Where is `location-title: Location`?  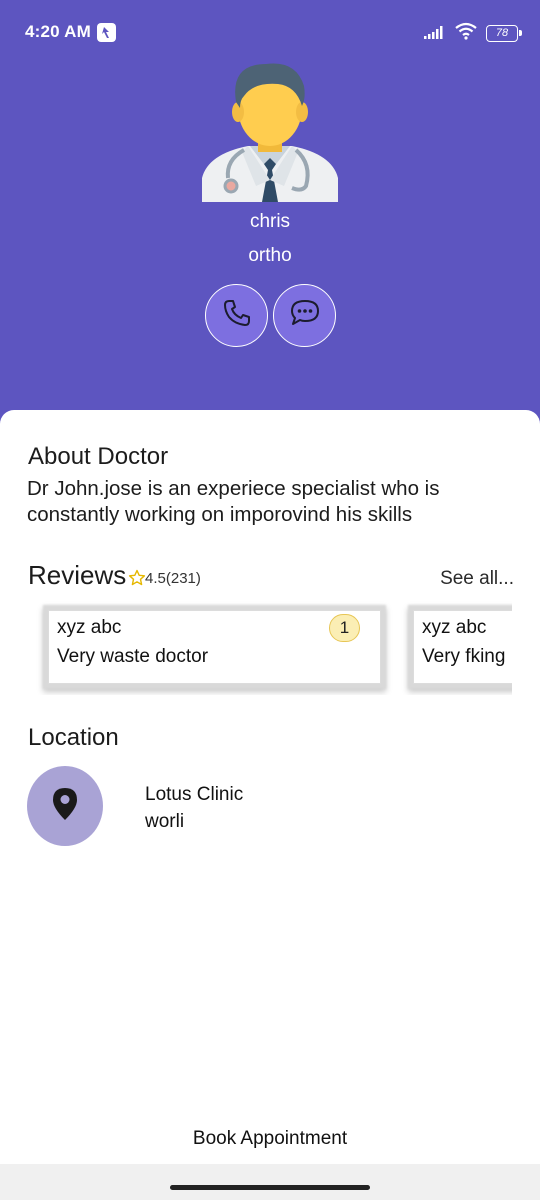 location-title: Location is located at coordinates (73, 737).